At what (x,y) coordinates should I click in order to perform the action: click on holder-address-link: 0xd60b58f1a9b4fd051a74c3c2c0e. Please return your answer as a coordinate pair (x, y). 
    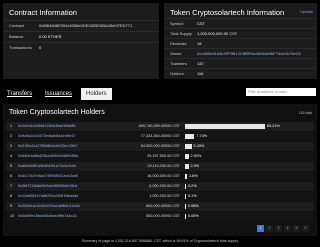
    Looking at the image, I should click on (47, 166).